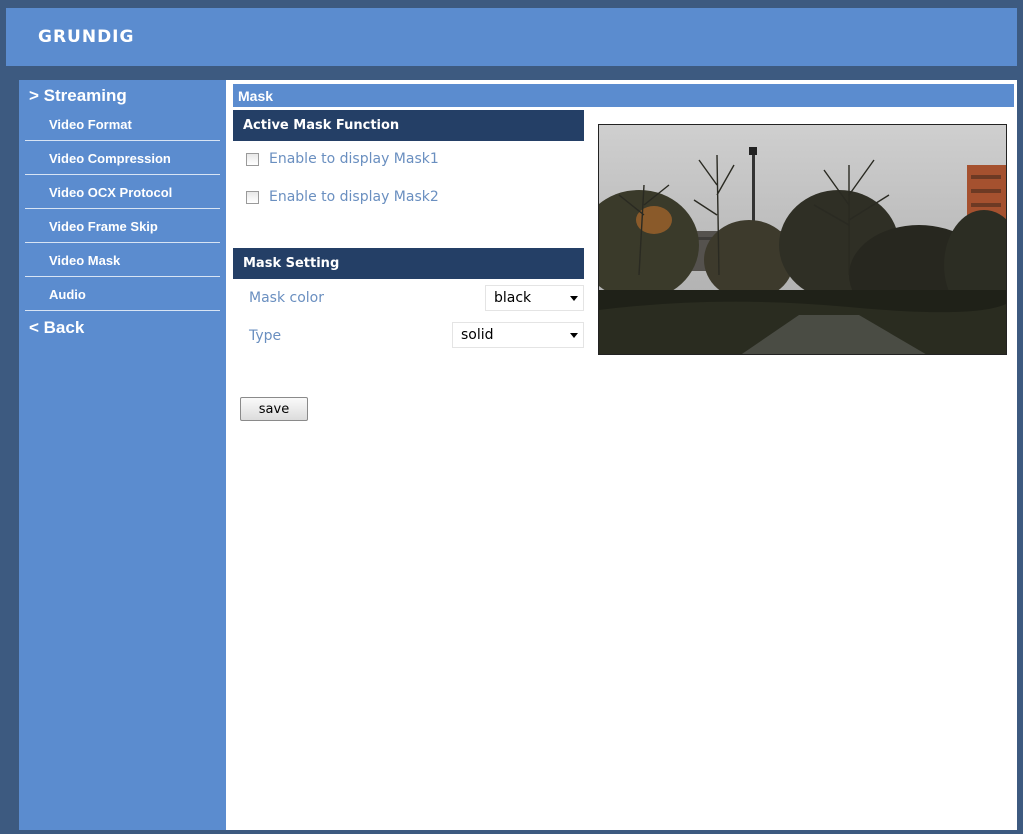 The image size is (1023, 834). I want to click on type-value: solid, so click(477, 335).